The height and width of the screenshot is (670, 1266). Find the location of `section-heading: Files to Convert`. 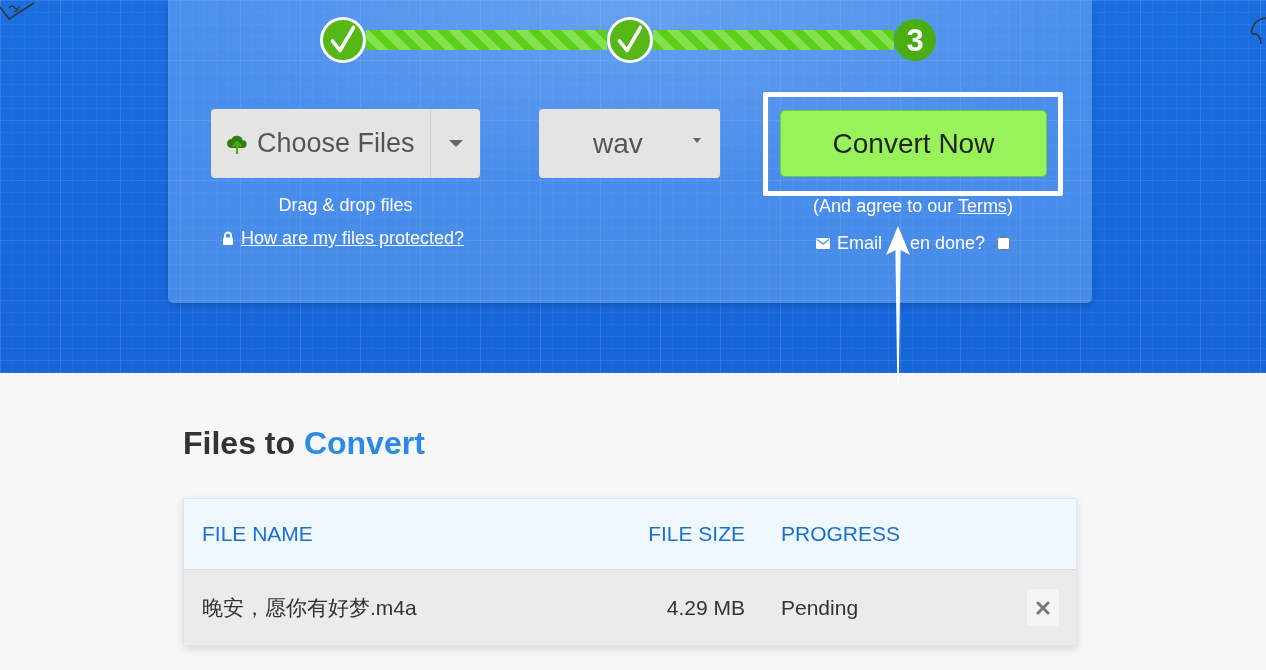

section-heading: Files to Convert is located at coordinates (304, 443).